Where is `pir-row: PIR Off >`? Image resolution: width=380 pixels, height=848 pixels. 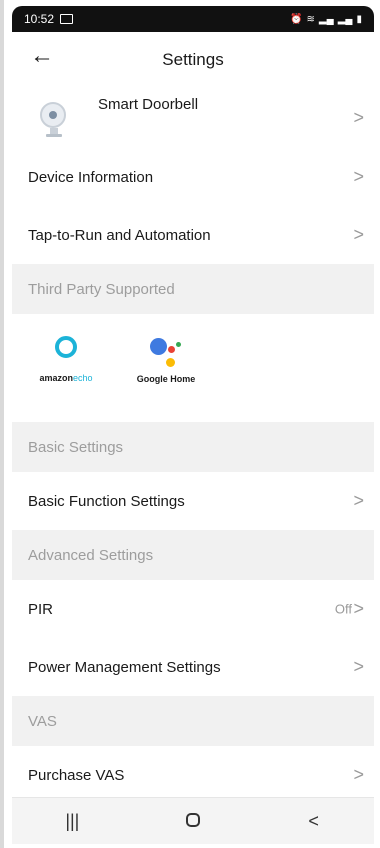
pir-row: PIR Off > is located at coordinates (193, 609).